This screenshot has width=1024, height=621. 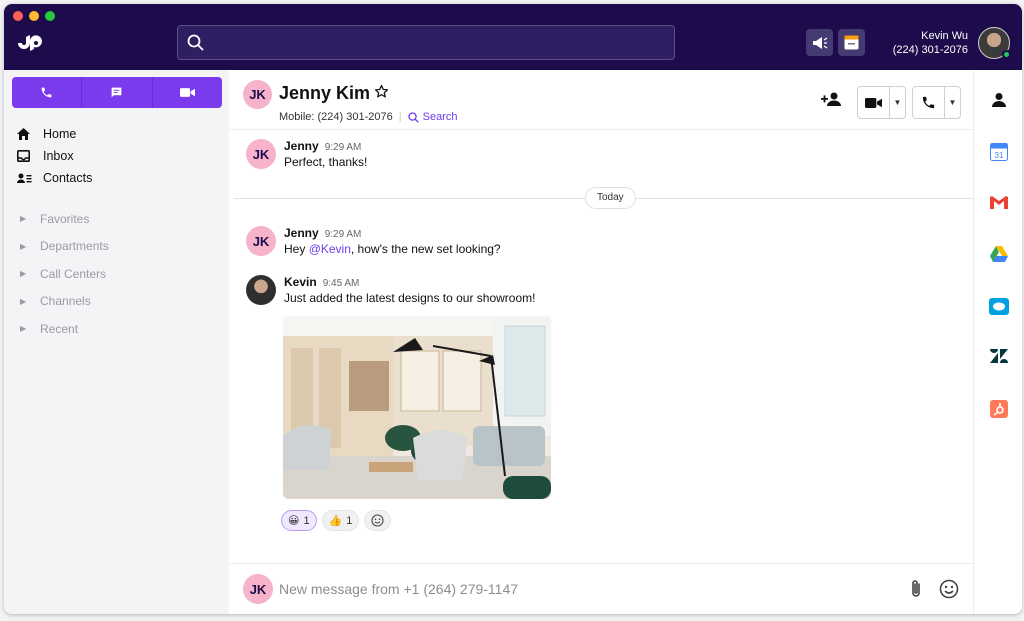 I want to click on attached-showroom-photo, so click(x=417, y=407).